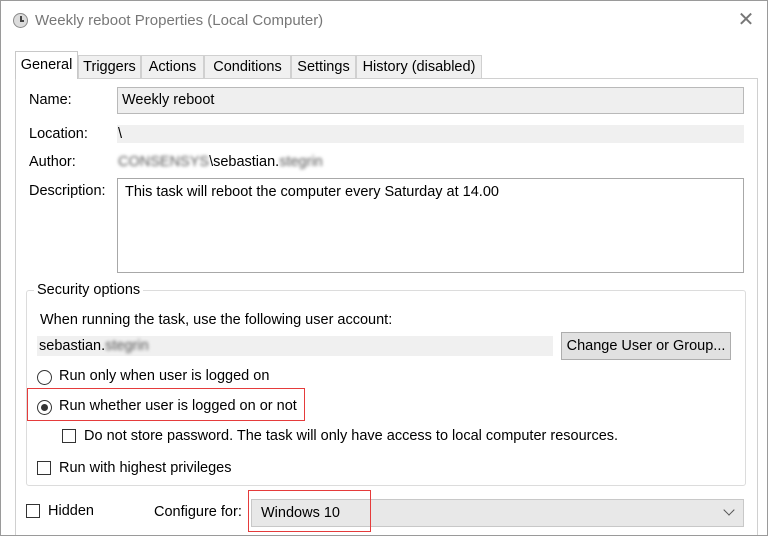 The height and width of the screenshot is (536, 768). I want to click on location-value: \, so click(430, 134).